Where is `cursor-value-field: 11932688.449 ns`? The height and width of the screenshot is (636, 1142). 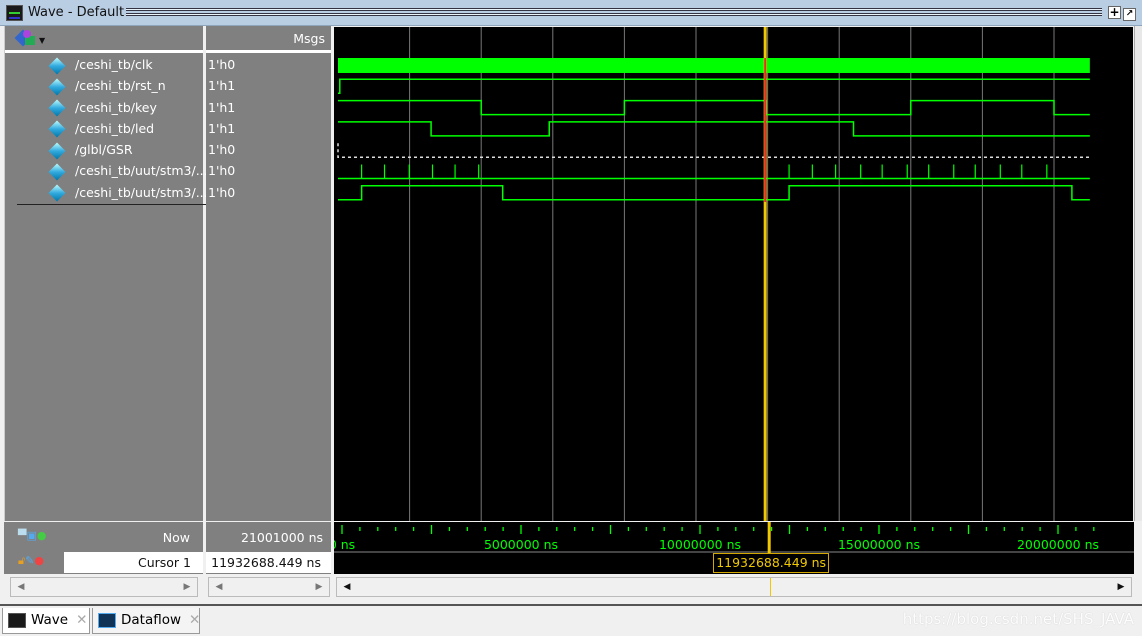 cursor-value-field: 11932688.449 ns is located at coordinates (268, 562).